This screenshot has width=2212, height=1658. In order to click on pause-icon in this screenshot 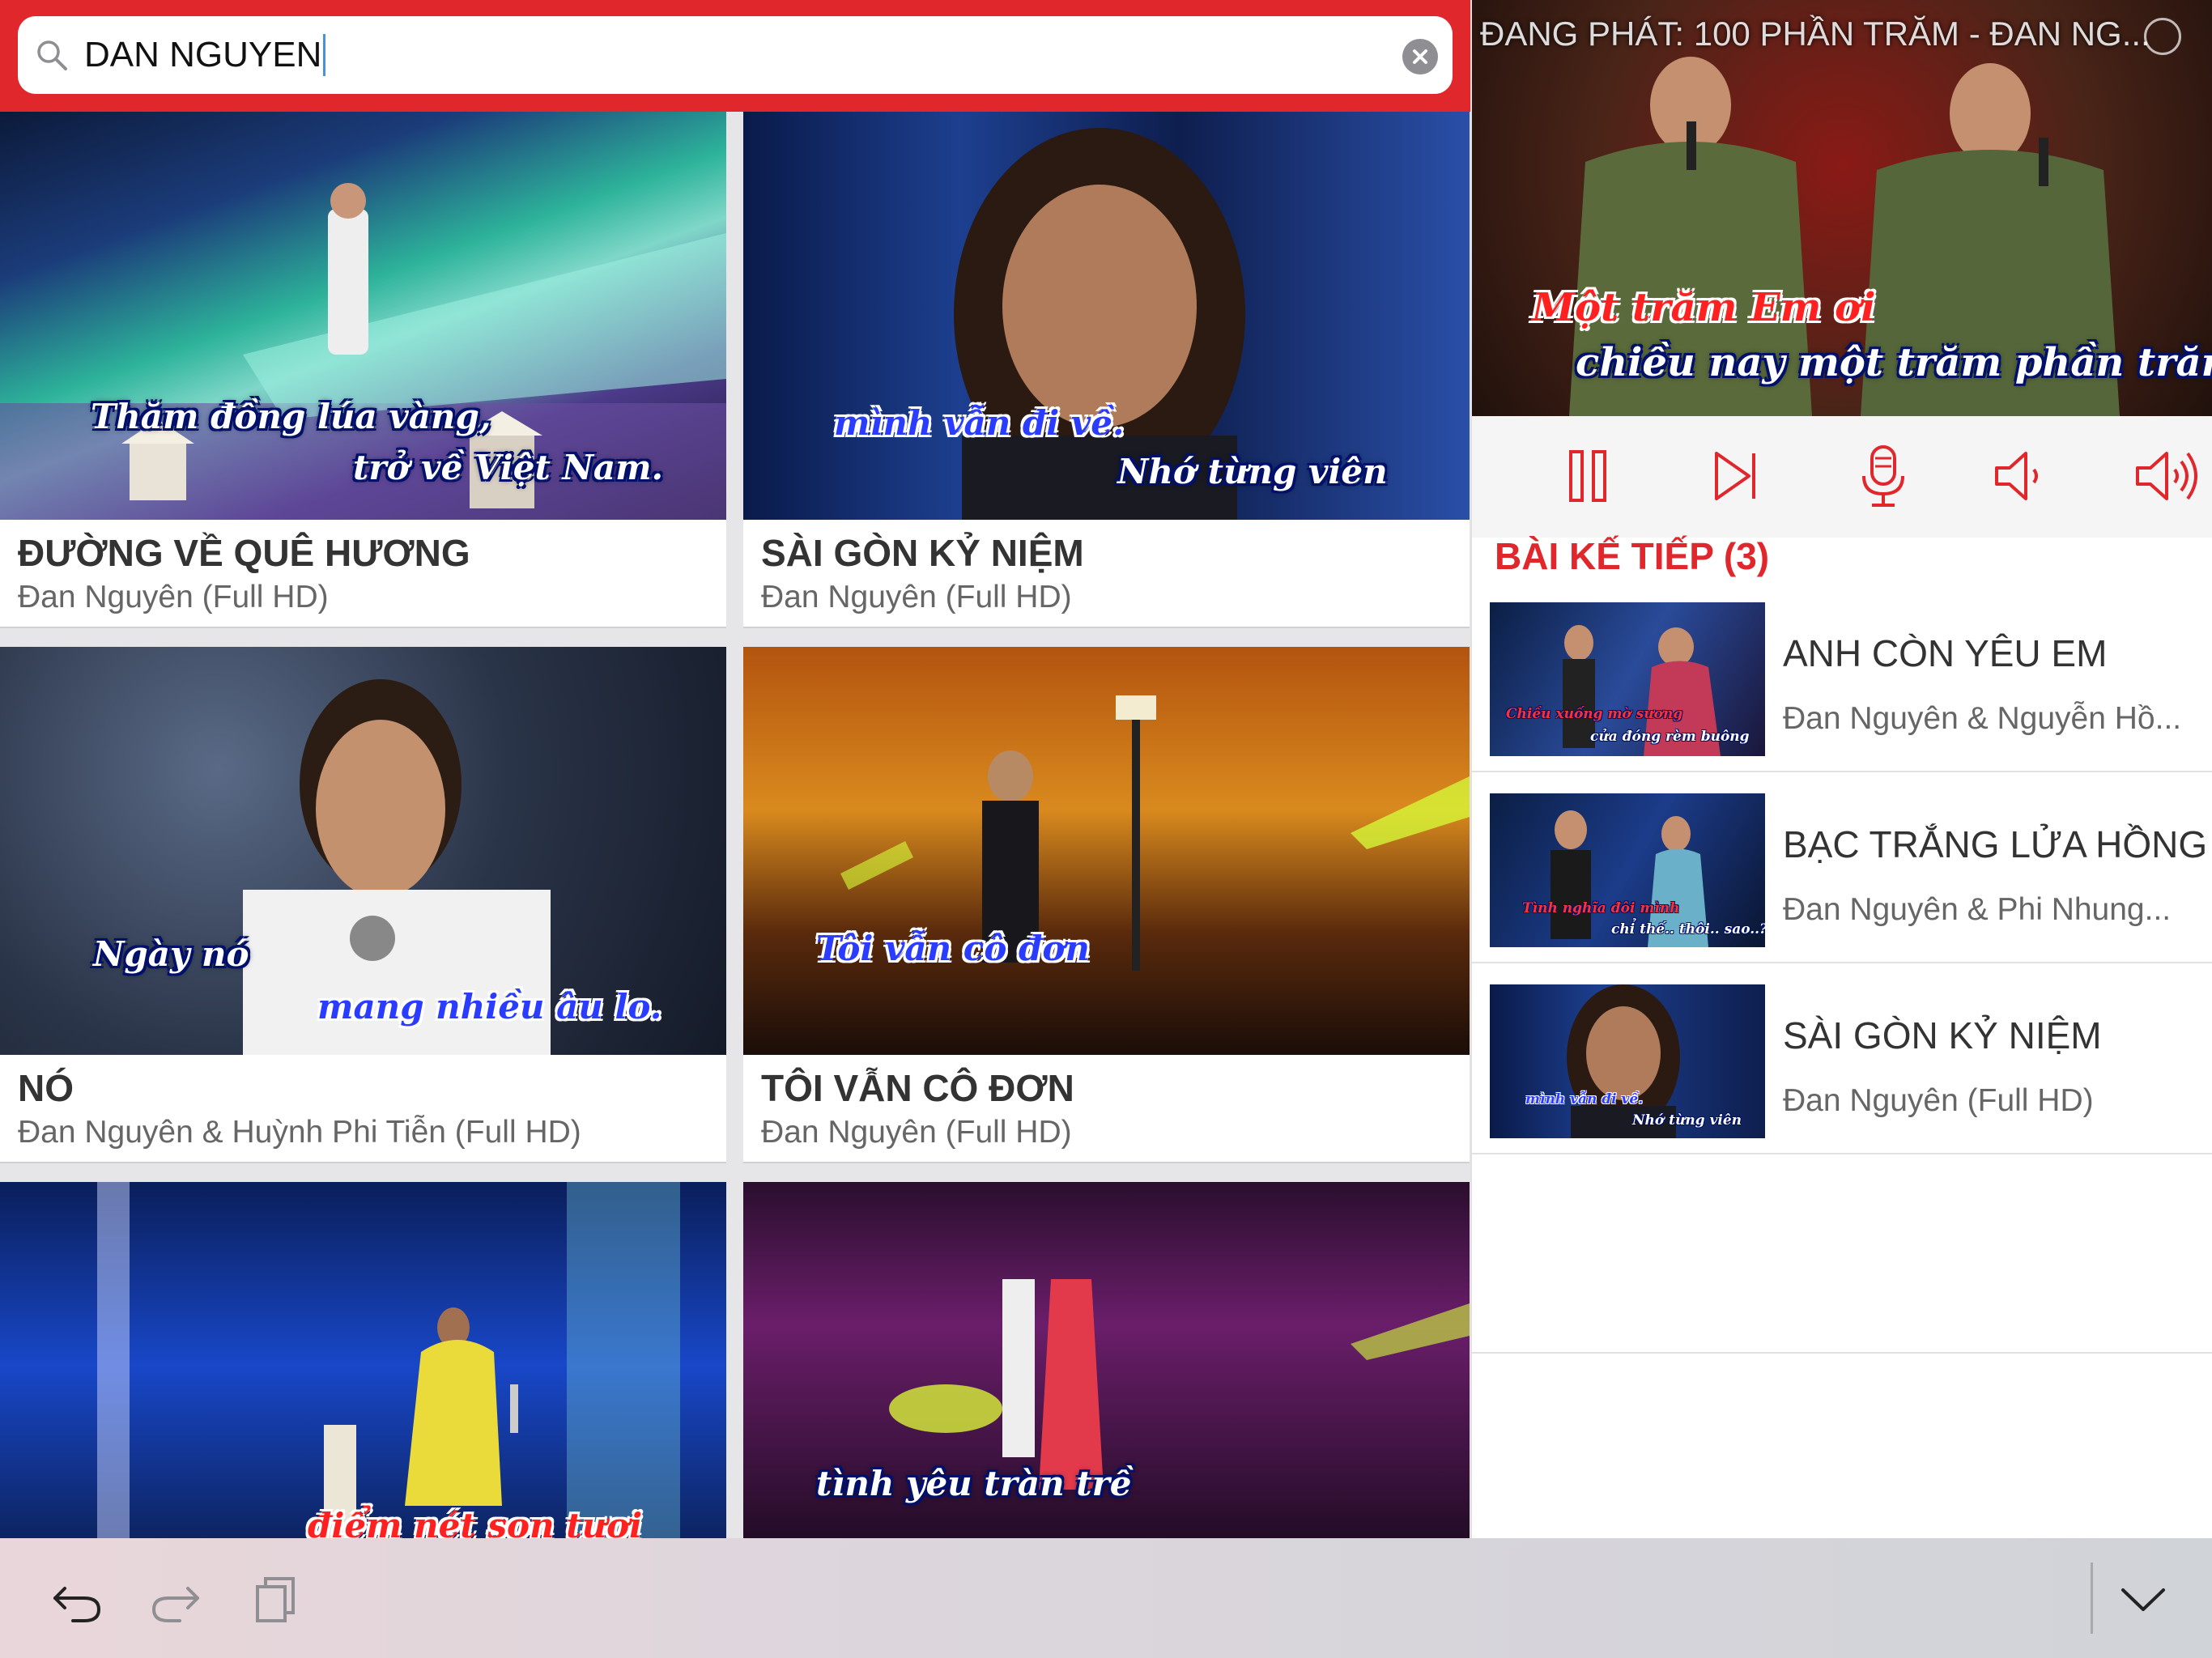, I will do `click(1588, 476)`.